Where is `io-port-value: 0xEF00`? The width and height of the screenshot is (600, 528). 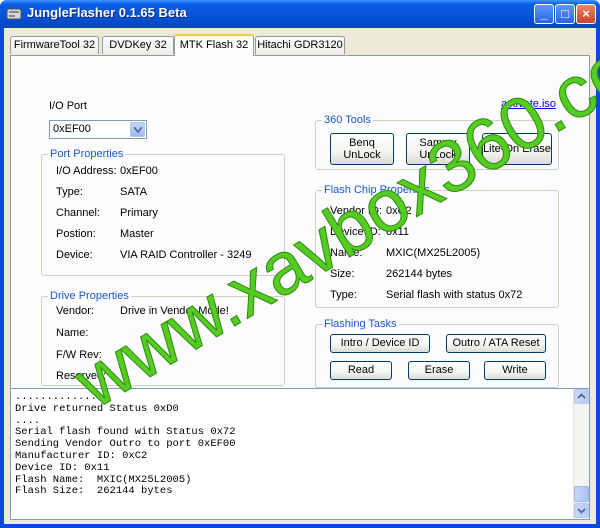
io-port-value: 0xEF00 is located at coordinates (72, 129).